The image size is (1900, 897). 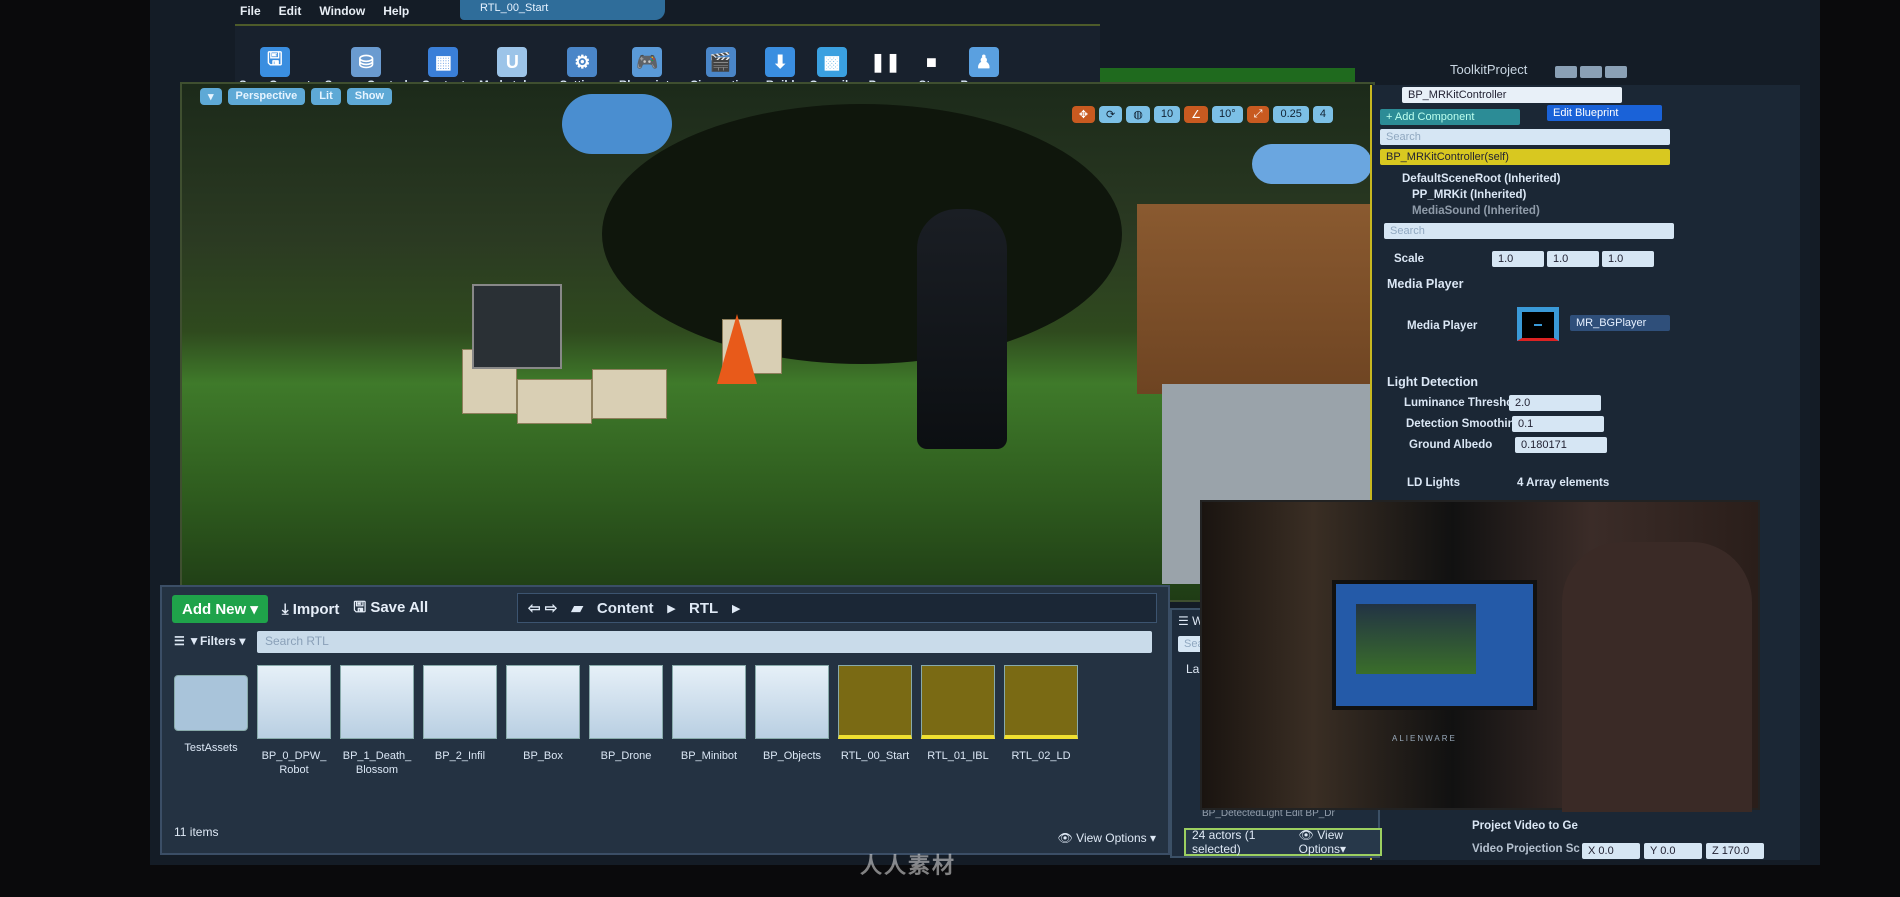 I want to click on breadcrumb-content: Content, so click(x=625, y=608).